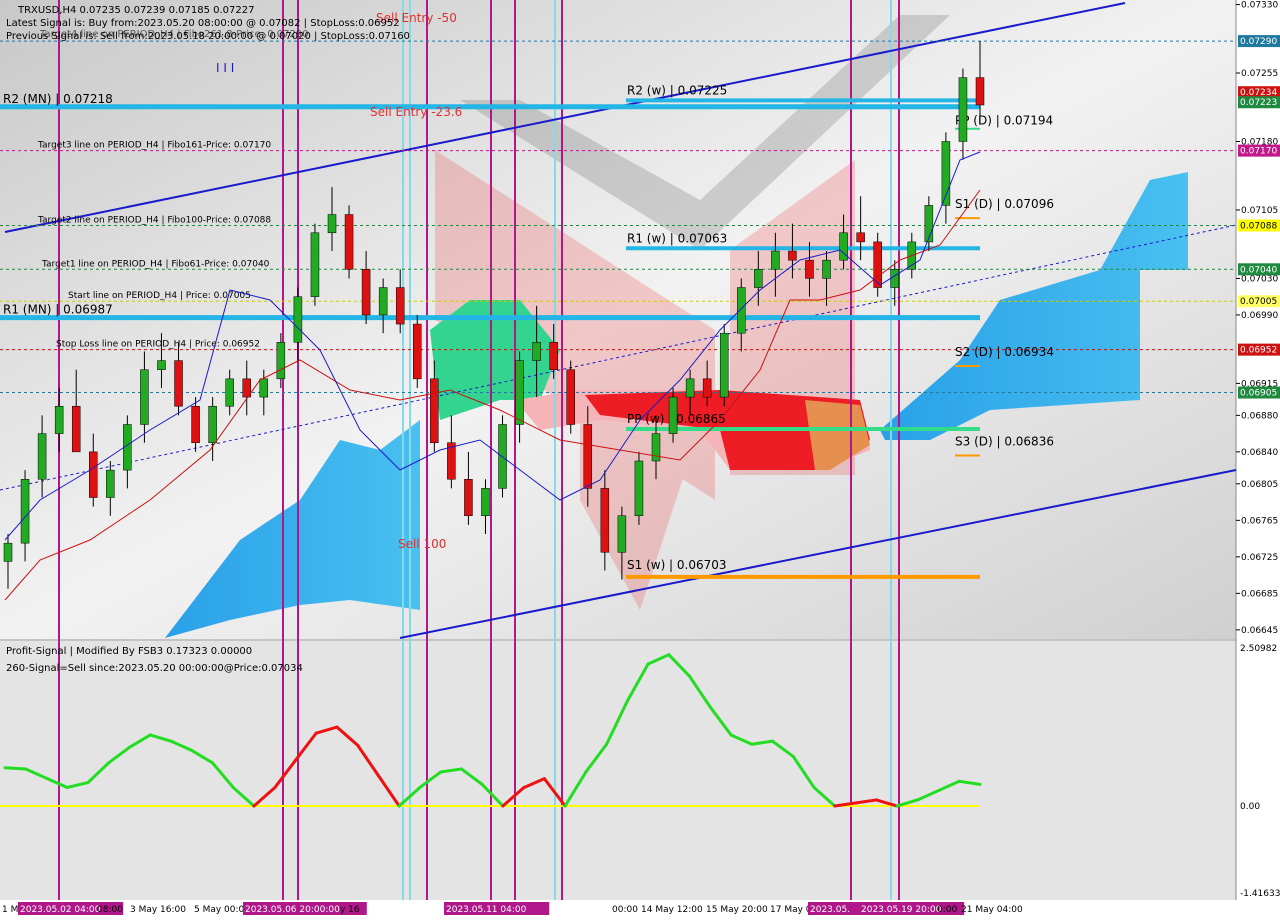 The height and width of the screenshot is (924, 1280). I want to click on bars-marker: I I I, so click(225, 68).